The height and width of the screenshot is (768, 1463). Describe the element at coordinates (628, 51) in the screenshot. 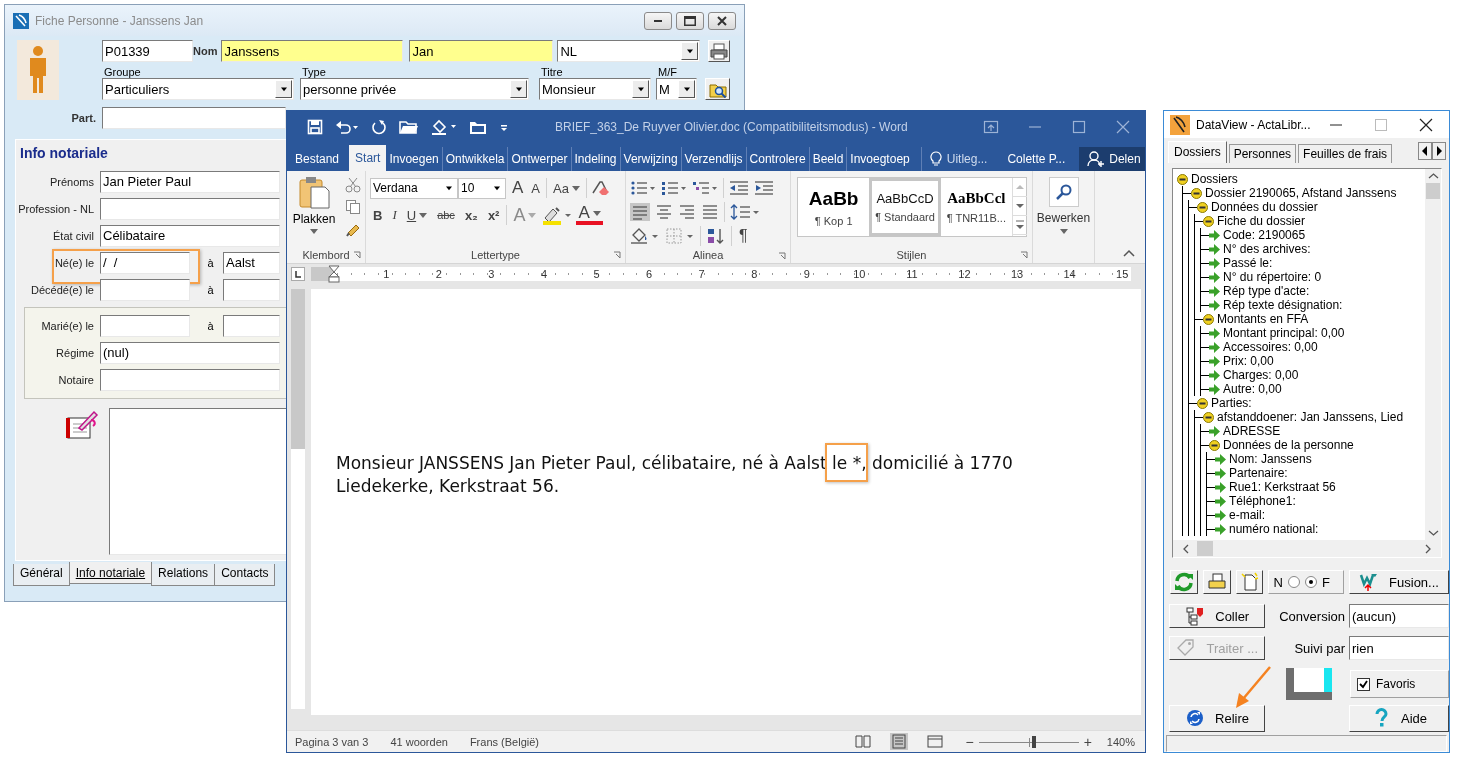

I see `language-dropdown: NL` at that location.